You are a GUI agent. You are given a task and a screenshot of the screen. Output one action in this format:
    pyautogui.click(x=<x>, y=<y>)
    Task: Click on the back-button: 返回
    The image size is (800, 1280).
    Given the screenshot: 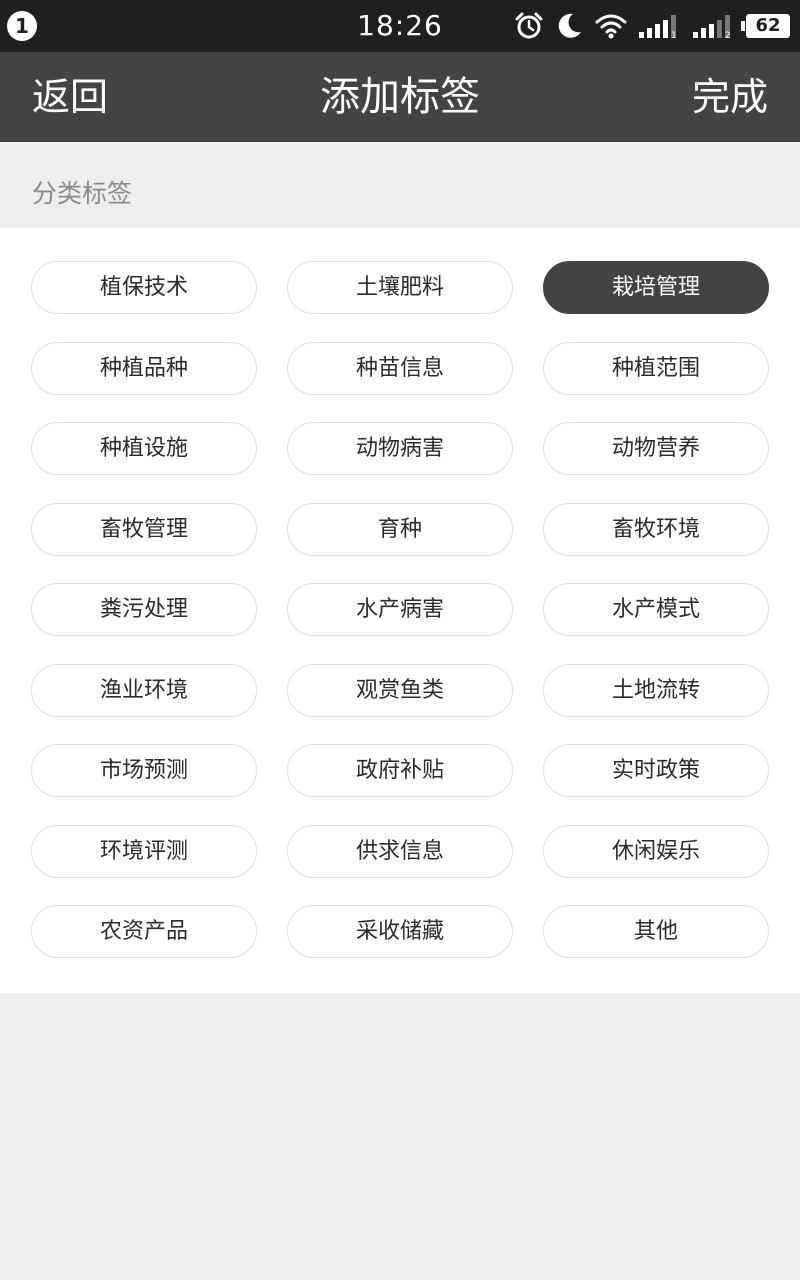 What is the action you would take?
    pyautogui.click(x=70, y=97)
    